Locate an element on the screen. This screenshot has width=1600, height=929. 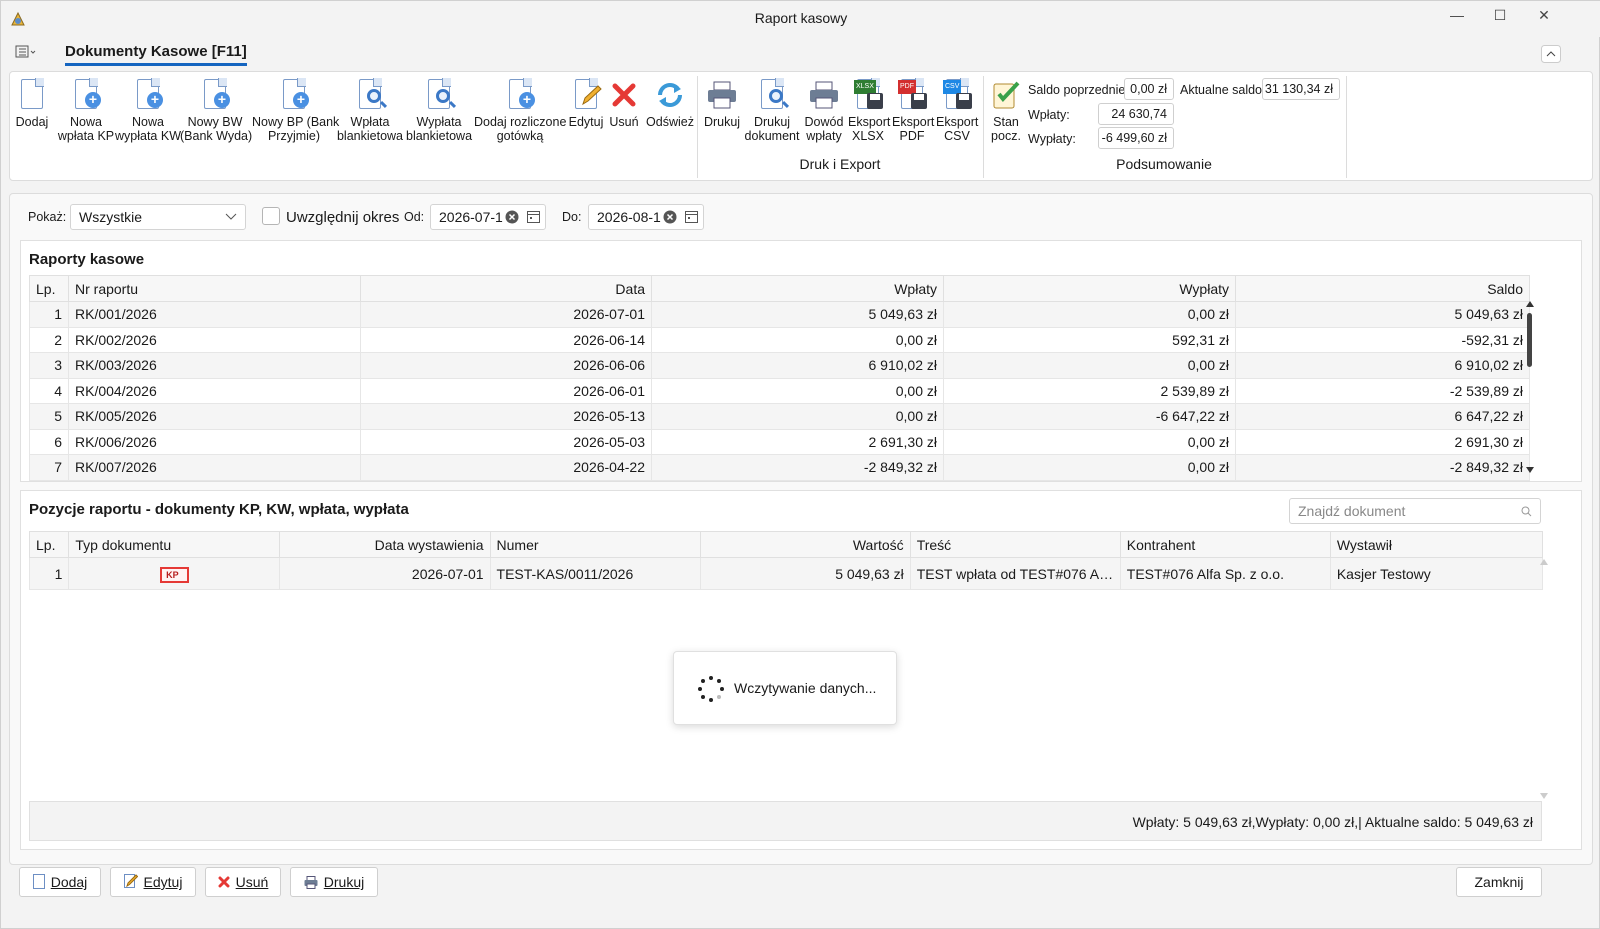
zamknij-button: Zamknij is located at coordinates (1499, 882).